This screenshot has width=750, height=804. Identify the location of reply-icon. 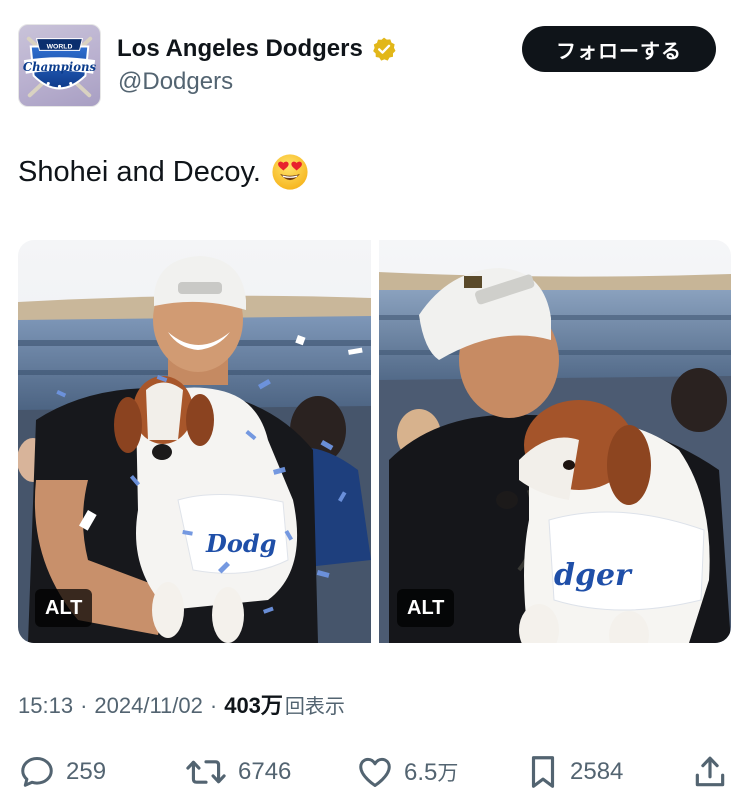
(37, 772).